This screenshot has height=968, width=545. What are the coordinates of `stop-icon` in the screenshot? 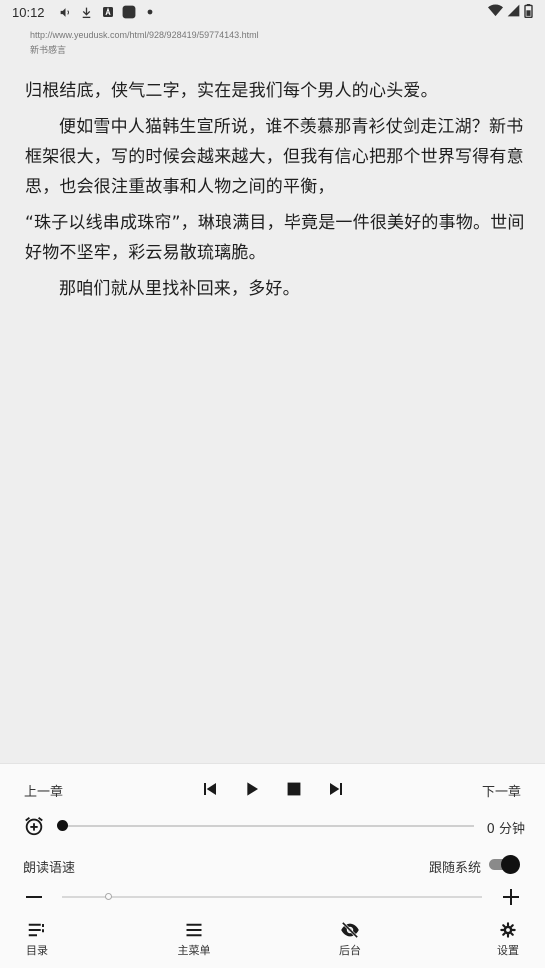 It's located at (294, 789).